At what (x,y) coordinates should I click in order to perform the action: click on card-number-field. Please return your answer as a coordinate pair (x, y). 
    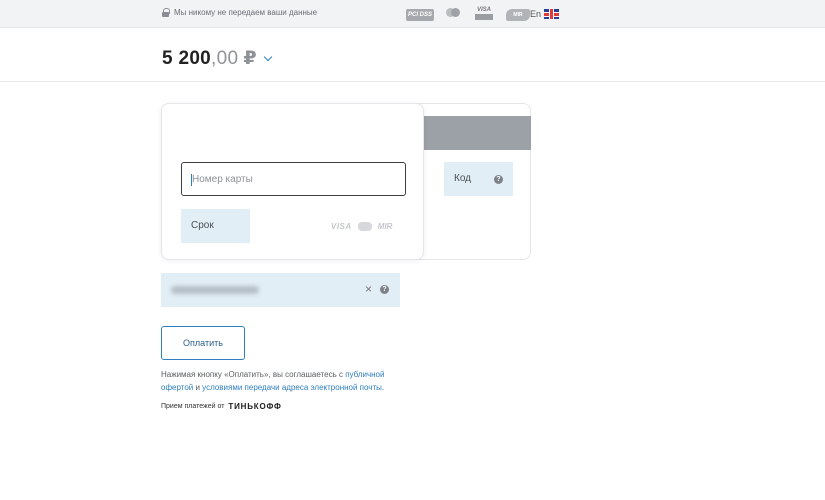
    Looking at the image, I should click on (293, 179).